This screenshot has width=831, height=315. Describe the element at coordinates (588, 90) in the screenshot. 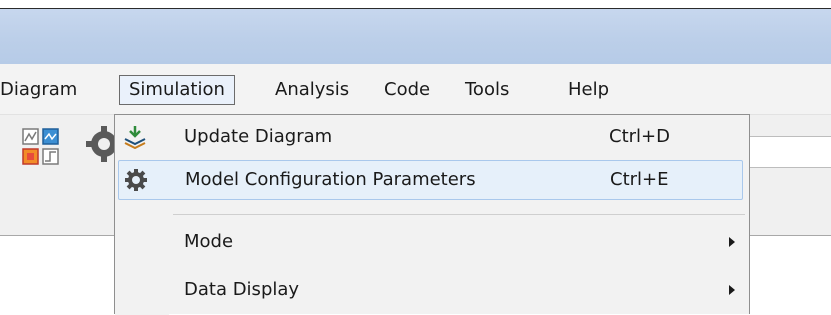

I see `menu-help: Help` at that location.